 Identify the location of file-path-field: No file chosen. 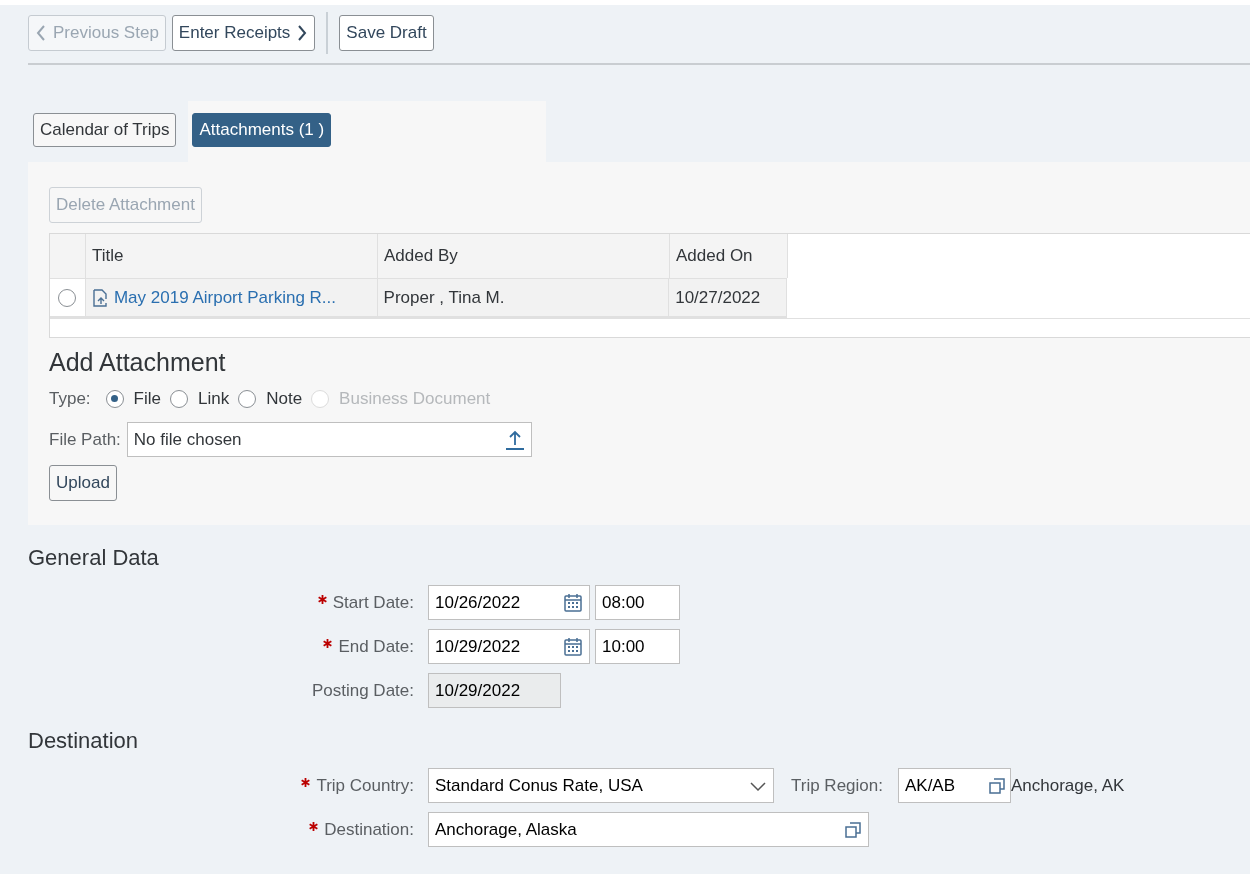
(329, 439).